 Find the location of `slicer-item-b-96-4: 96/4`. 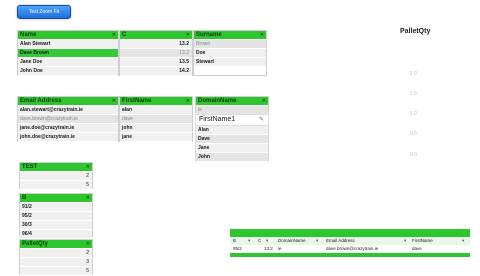

slicer-item-b-96-4: 96/4 is located at coordinates (56, 234).